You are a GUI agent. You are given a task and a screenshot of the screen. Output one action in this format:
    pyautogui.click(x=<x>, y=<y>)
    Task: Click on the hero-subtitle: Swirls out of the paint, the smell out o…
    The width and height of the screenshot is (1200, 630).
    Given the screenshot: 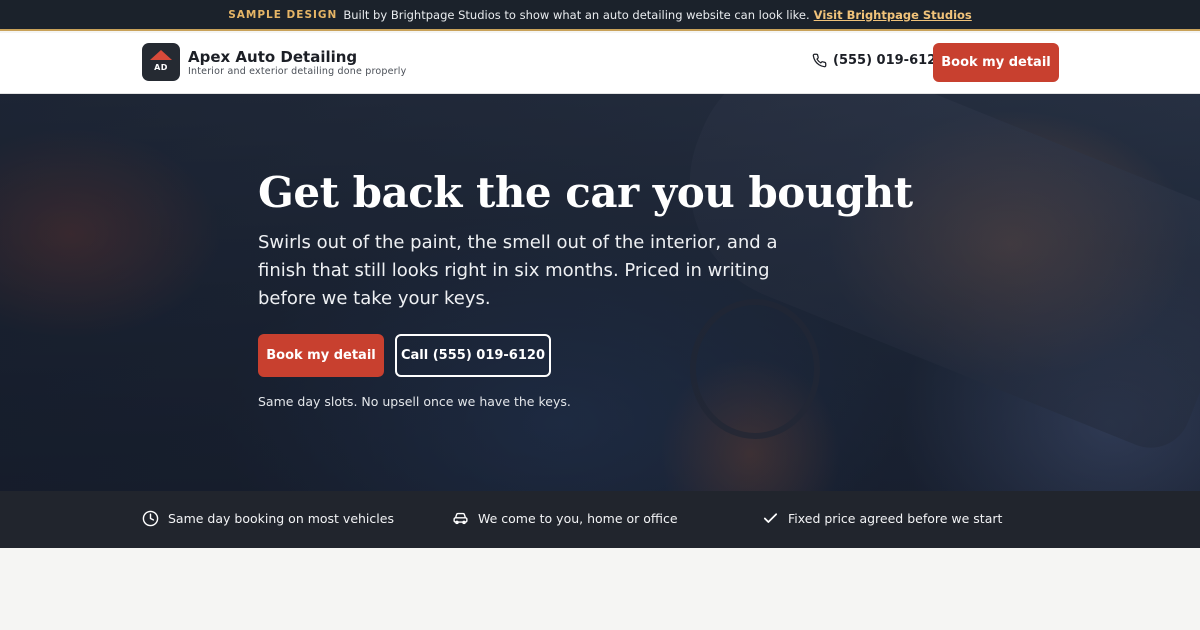 What is the action you would take?
    pyautogui.click(x=518, y=270)
    